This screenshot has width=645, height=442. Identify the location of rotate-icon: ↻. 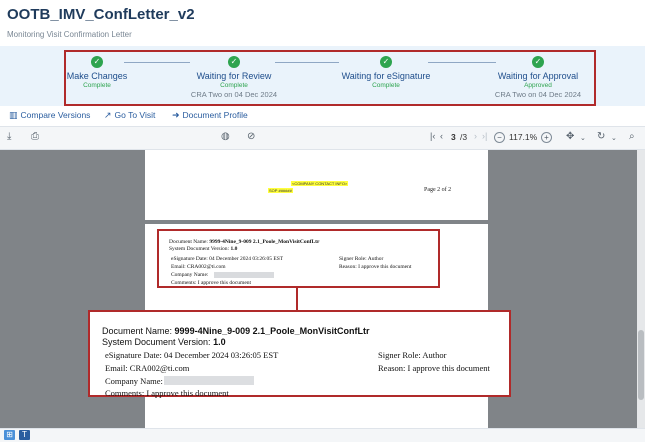
(601, 136).